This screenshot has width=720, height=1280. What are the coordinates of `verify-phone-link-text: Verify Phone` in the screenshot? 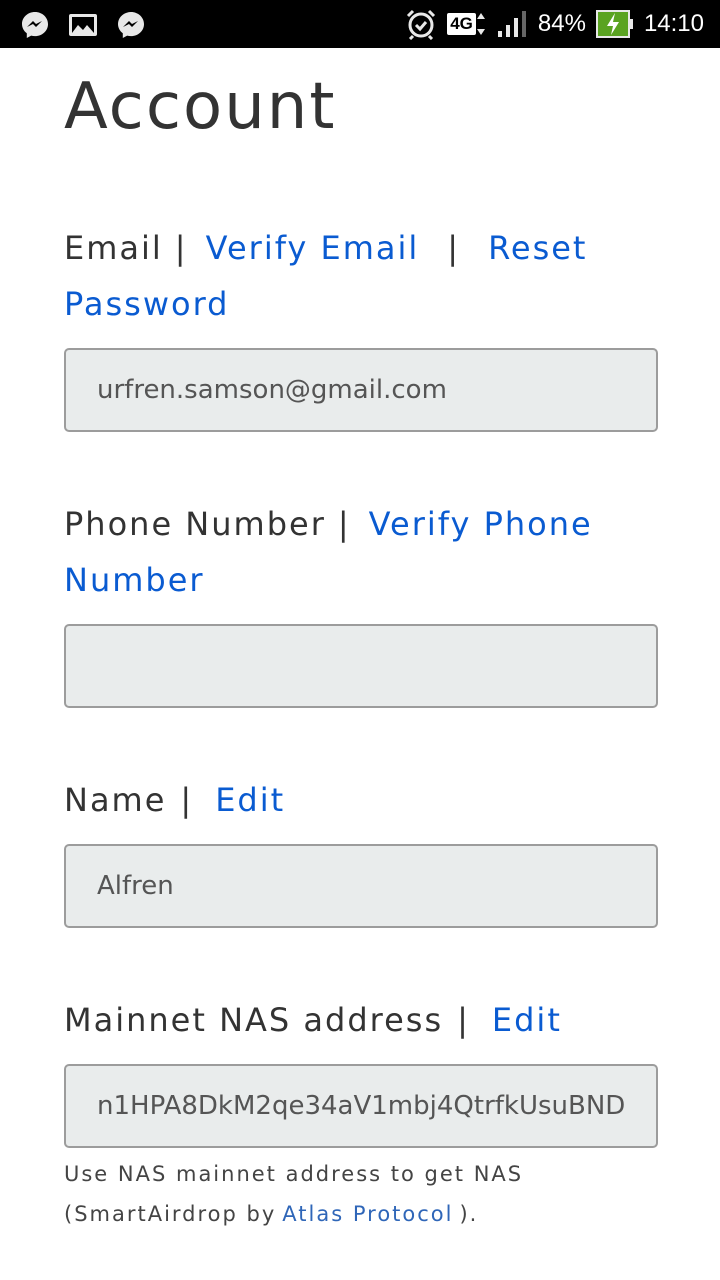 It's located at (480, 524).